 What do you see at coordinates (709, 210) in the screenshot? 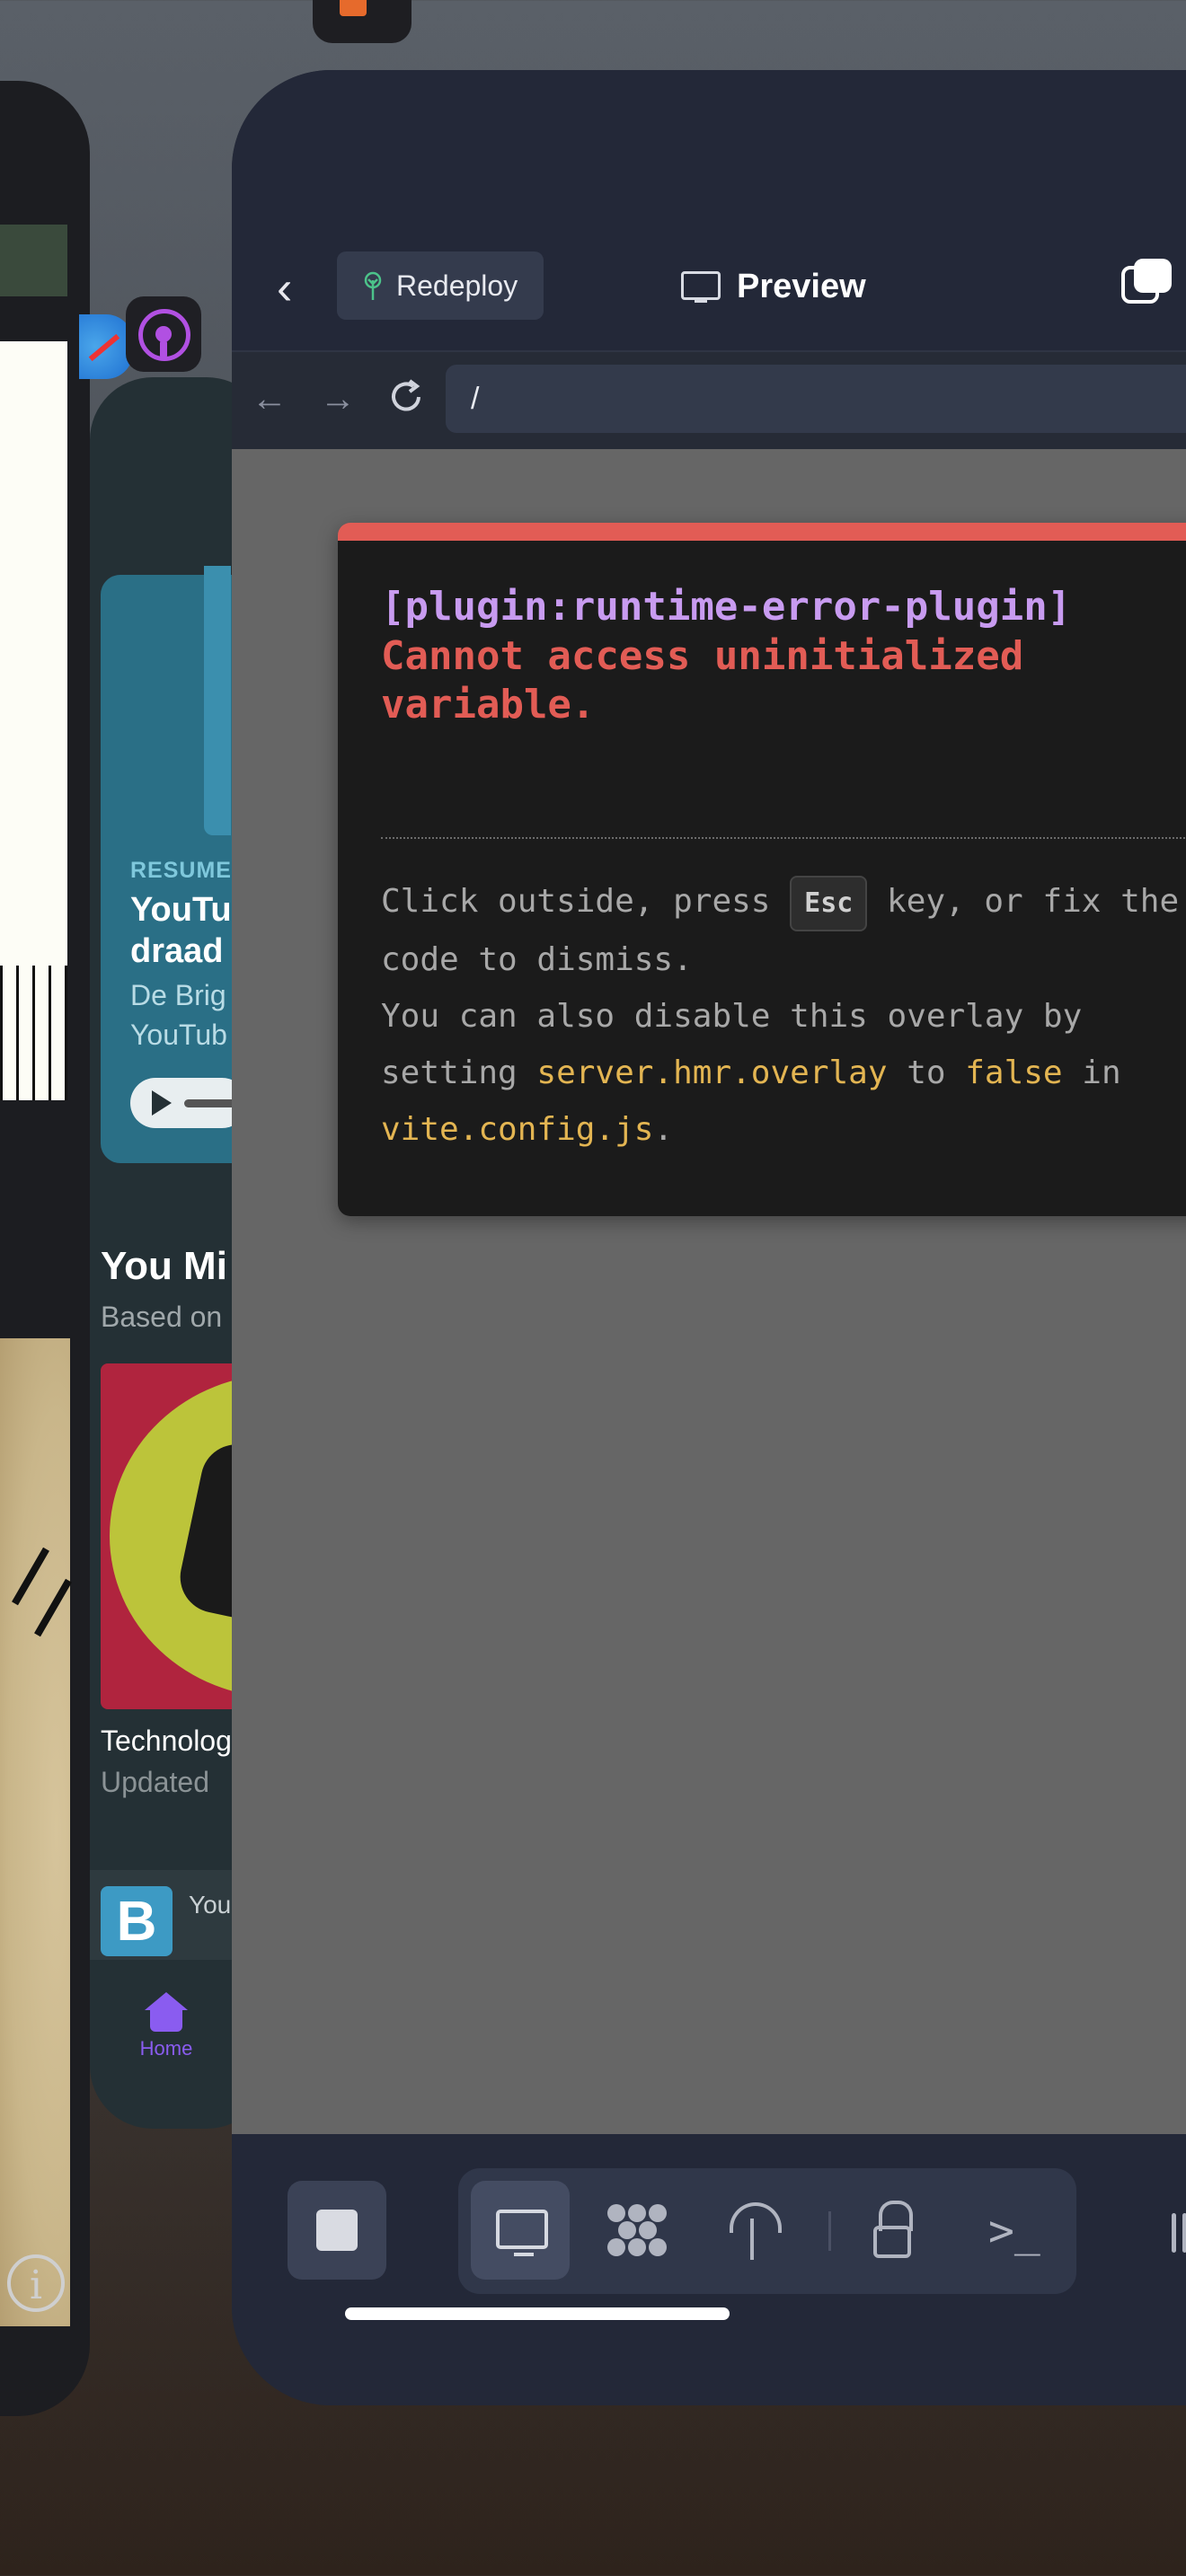
I see `header-bar: ‹ Redeploy Preview` at bounding box center [709, 210].